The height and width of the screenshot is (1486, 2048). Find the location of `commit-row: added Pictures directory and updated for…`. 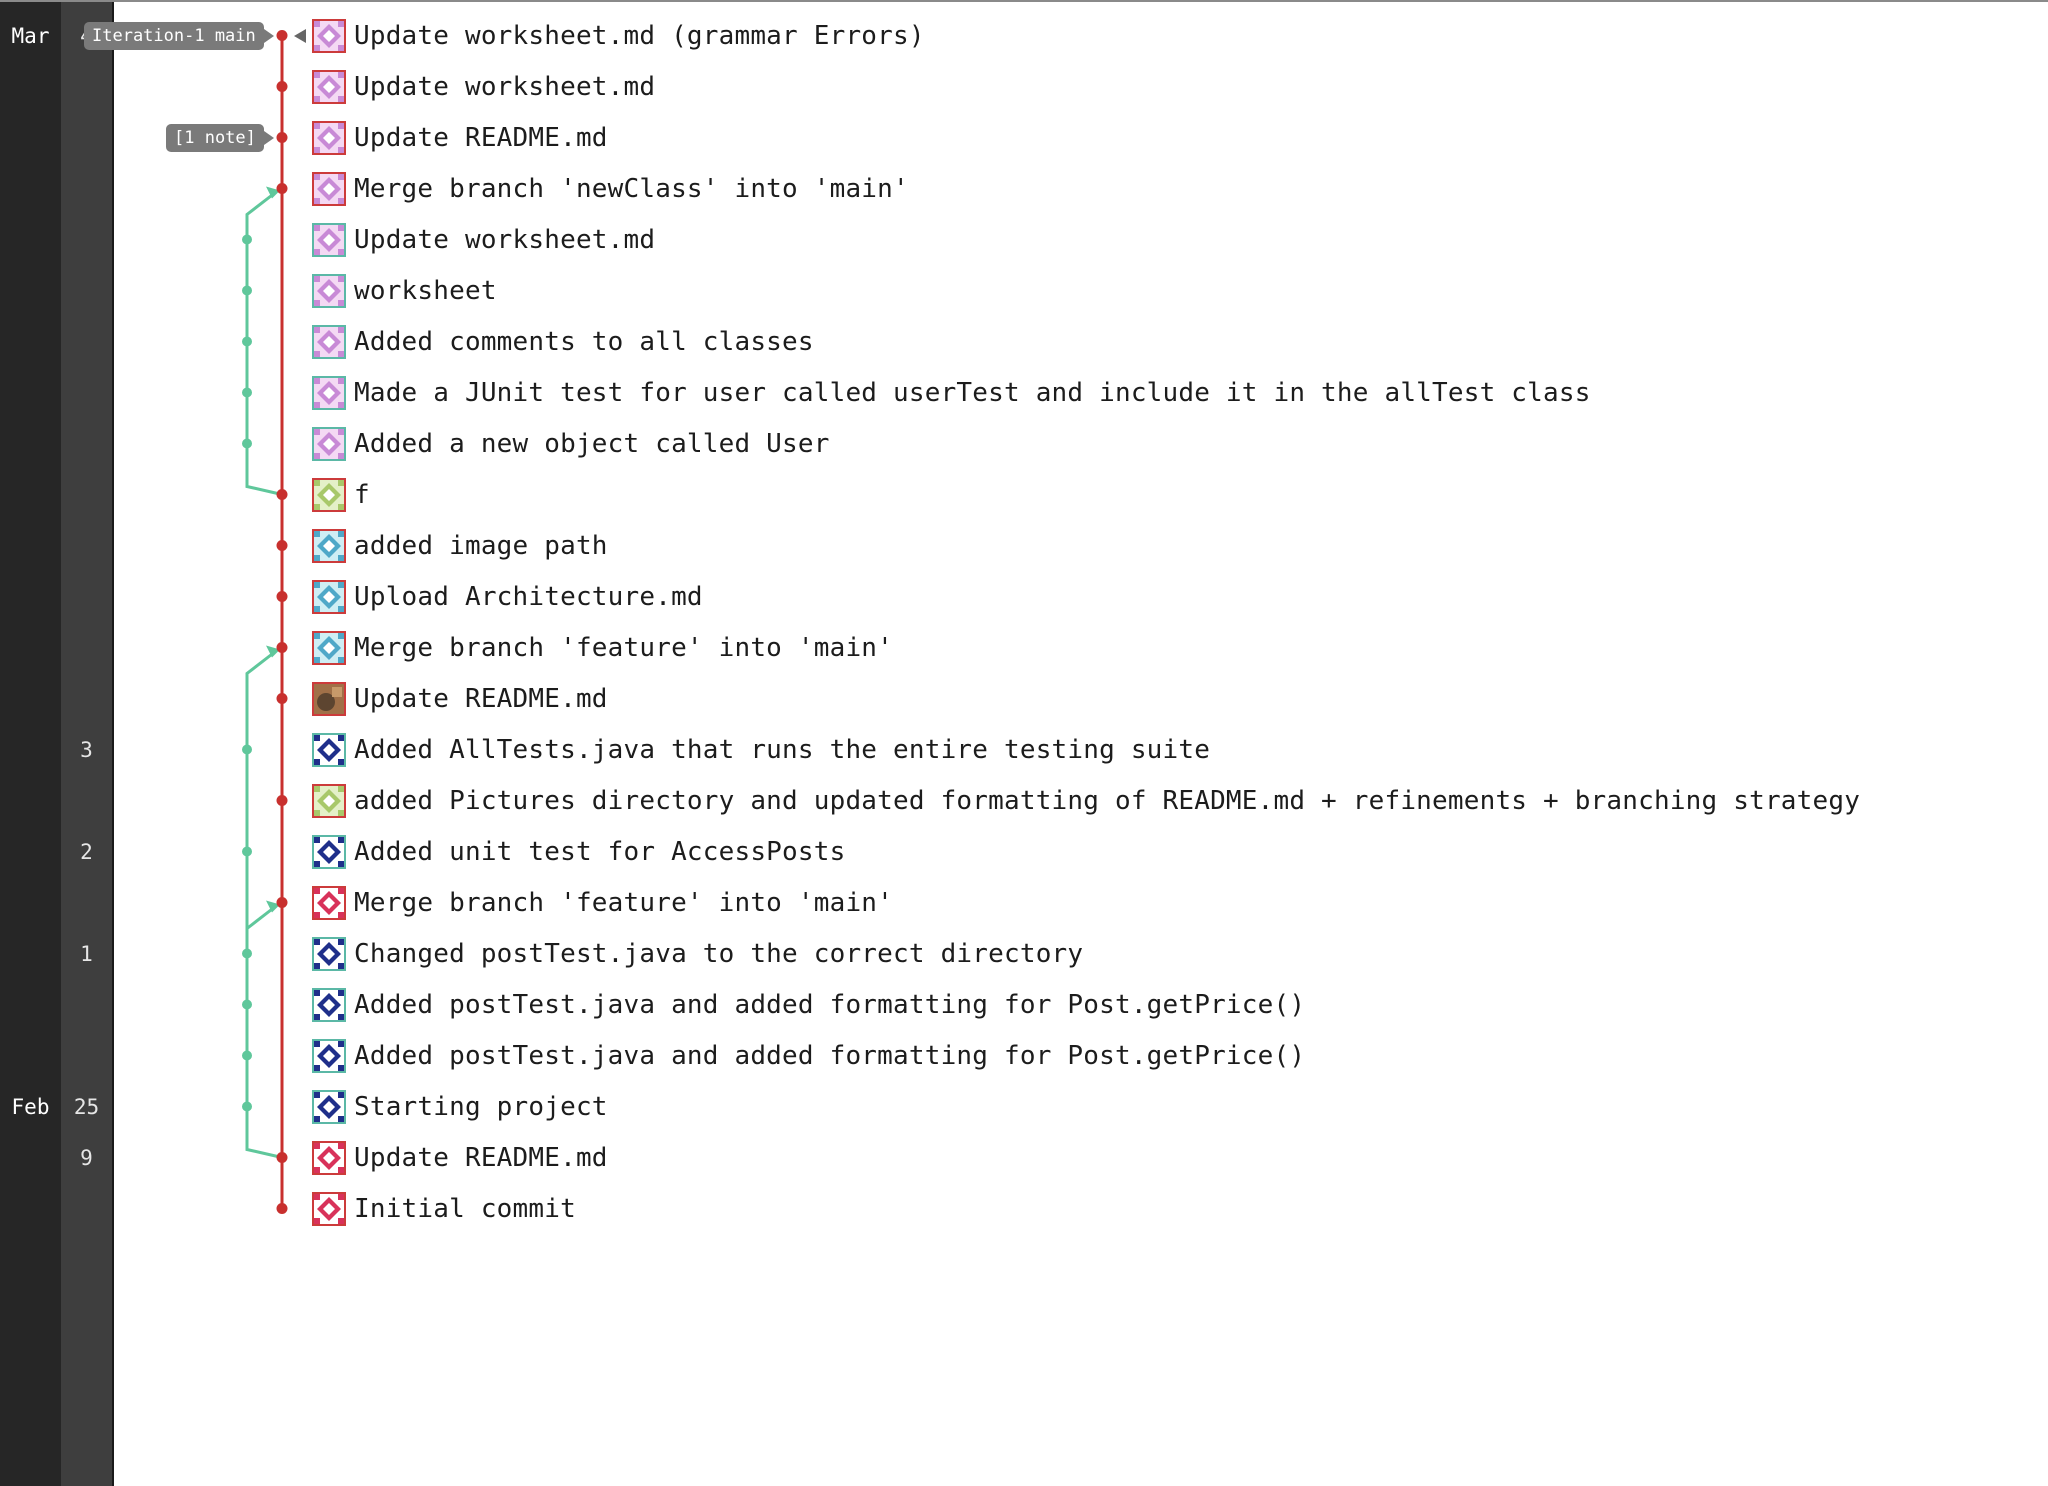

commit-row: added Pictures directory and updated for… is located at coordinates (1086, 800).